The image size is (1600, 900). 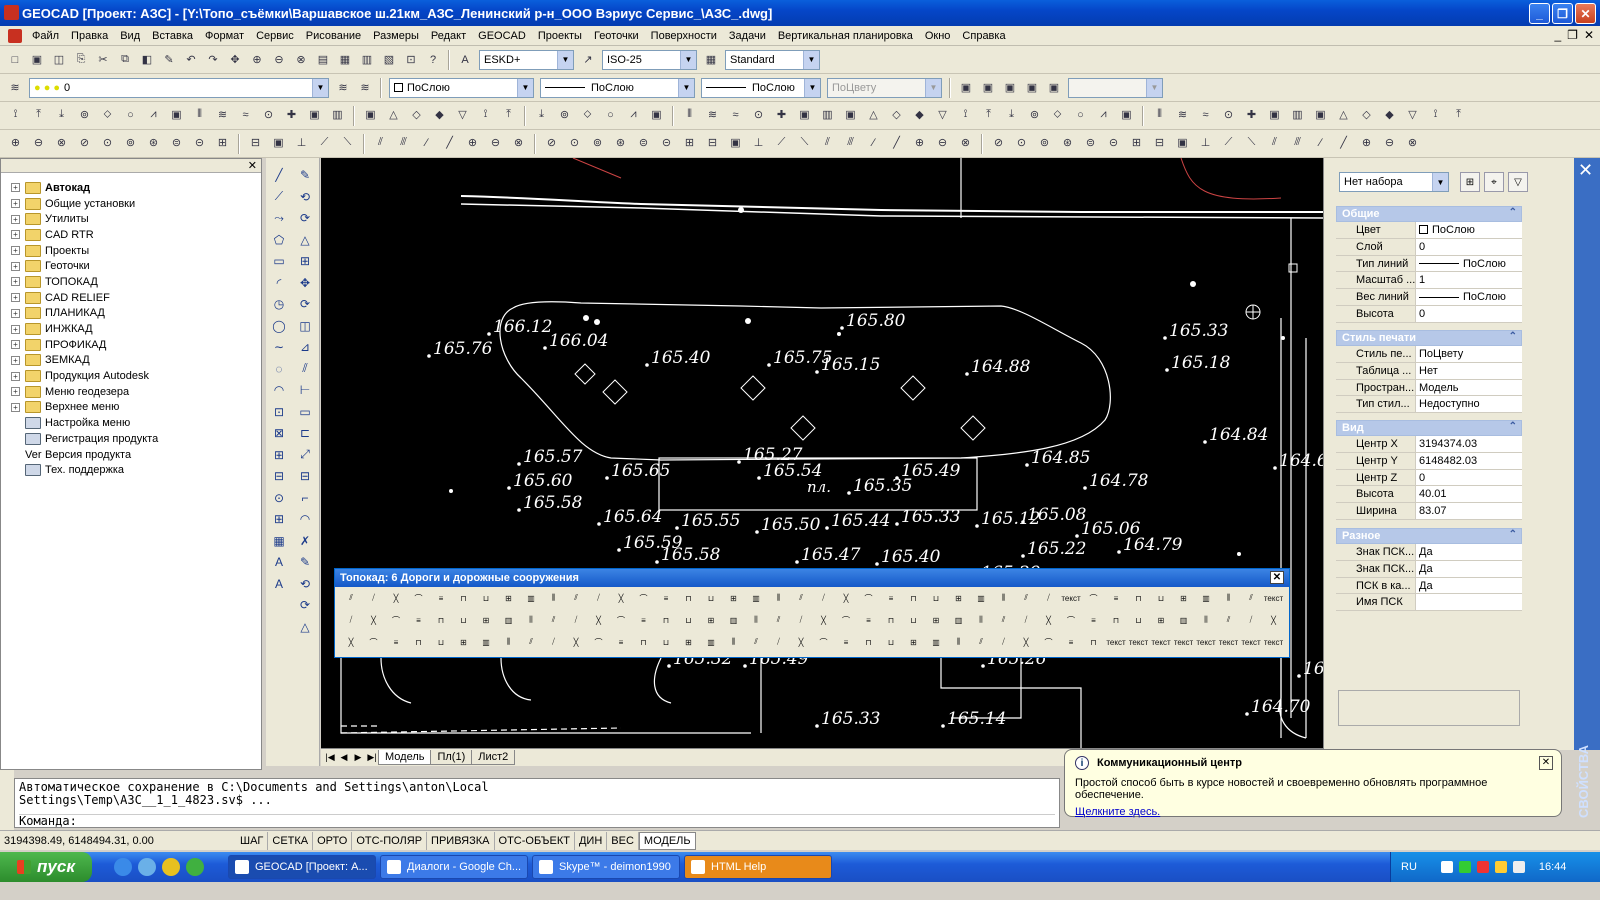 I want to click on status-toggle-6: ДИН, so click(x=591, y=840).